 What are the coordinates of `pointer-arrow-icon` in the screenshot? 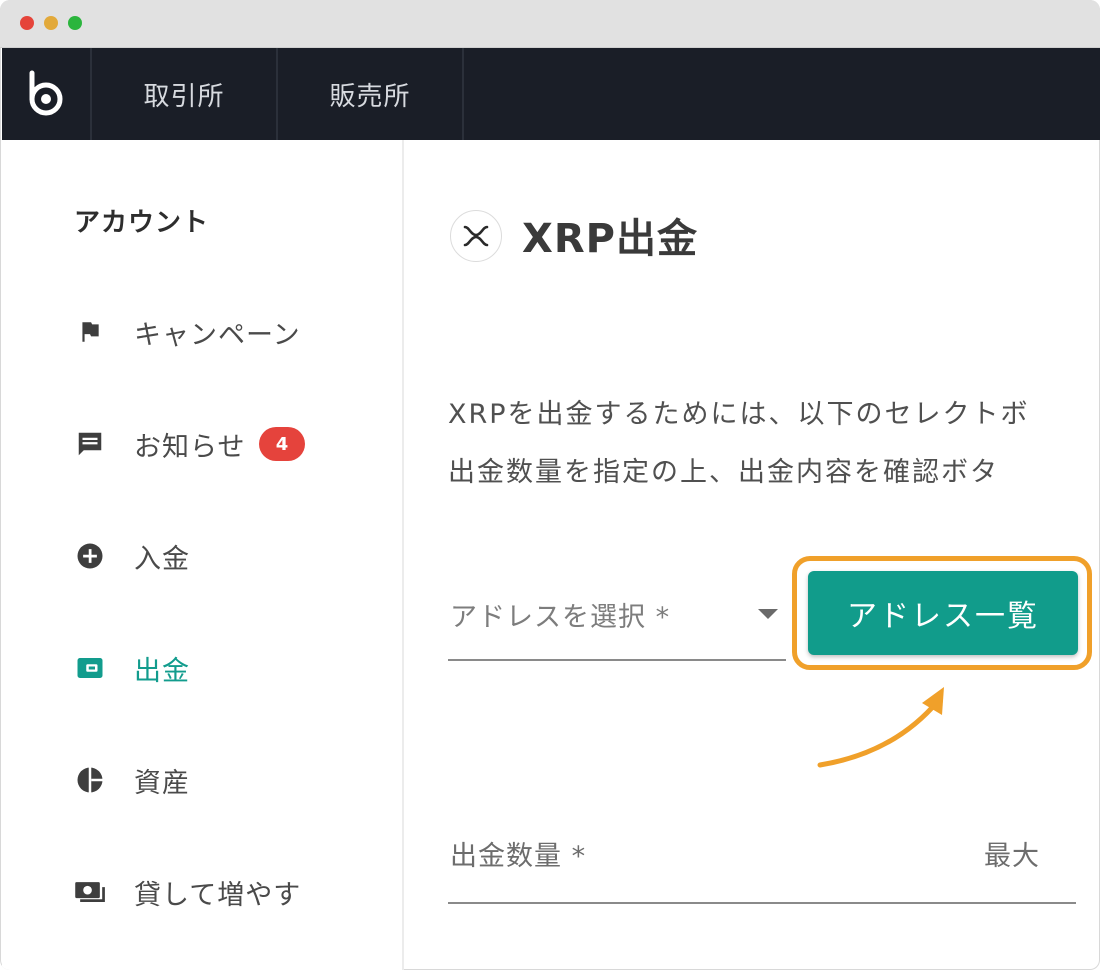 It's located at (880, 727).